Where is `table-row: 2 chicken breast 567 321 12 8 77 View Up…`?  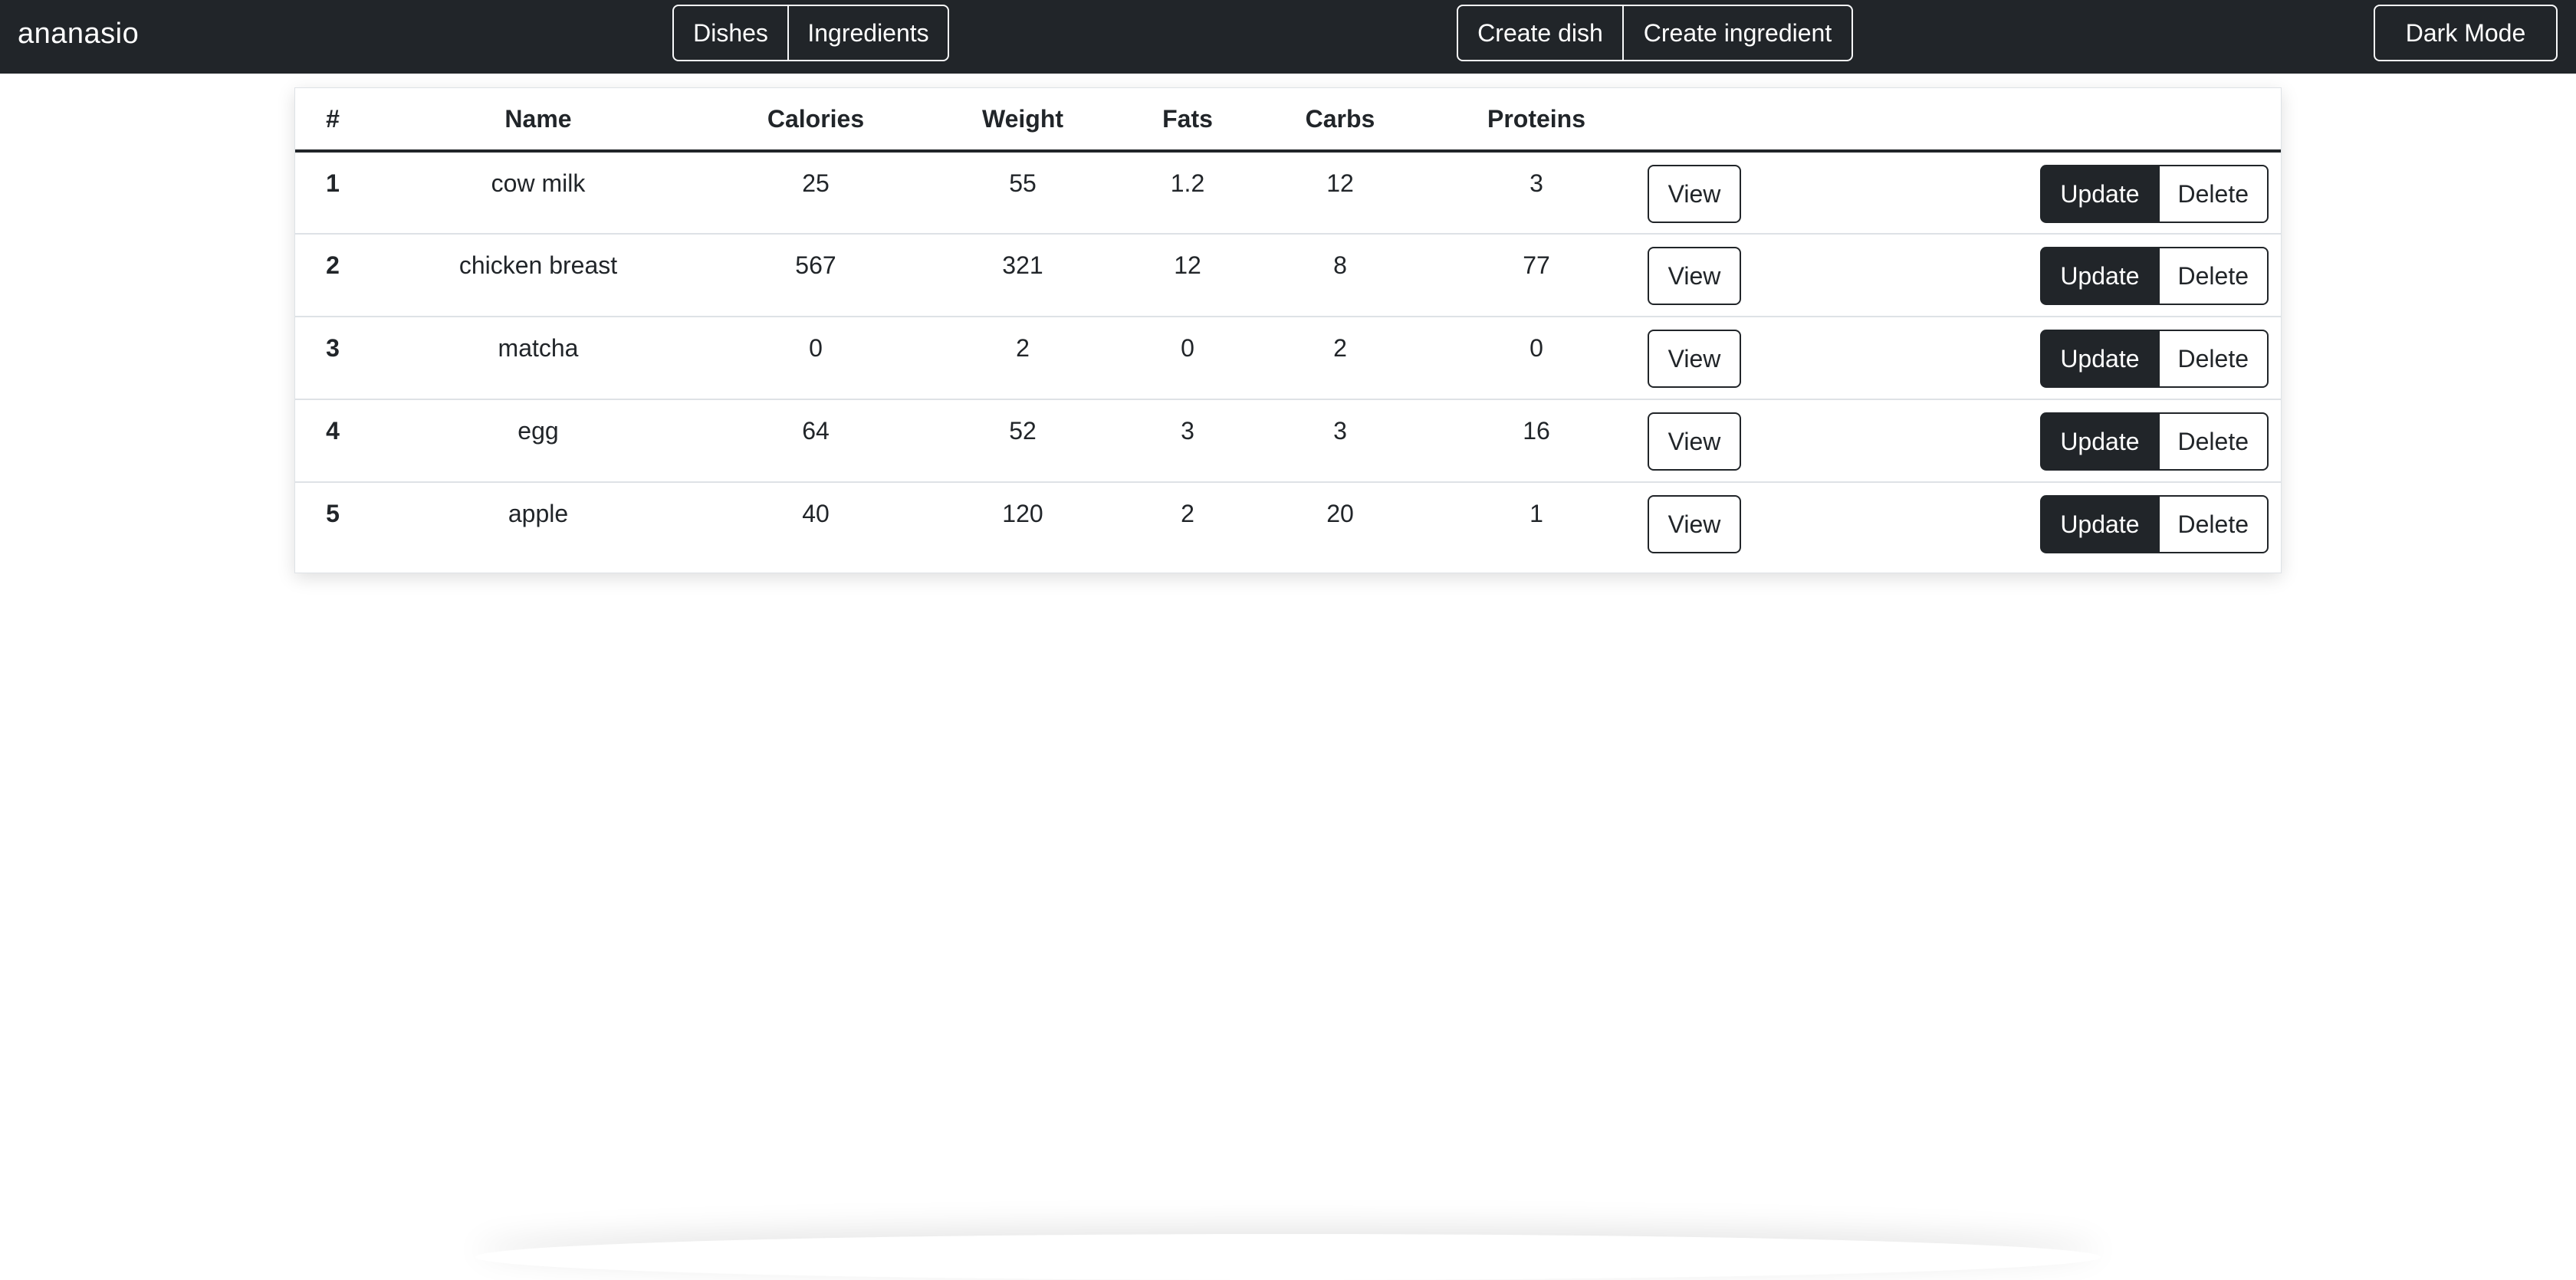
table-row: 2 chicken breast 567 321 12 8 77 View Up… is located at coordinates (1288, 275).